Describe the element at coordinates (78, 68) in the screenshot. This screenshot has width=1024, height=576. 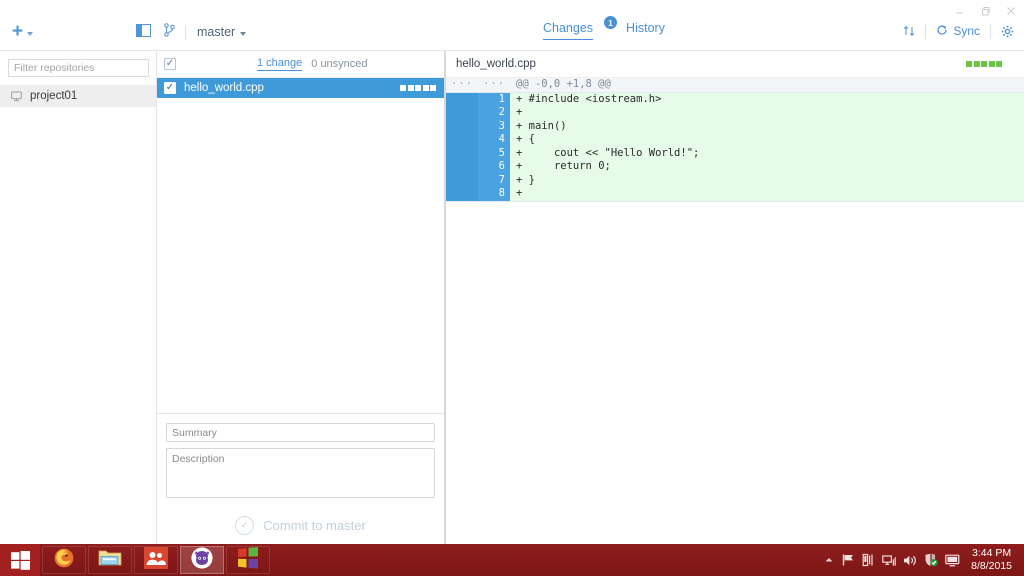
I see `filter-repositories-input` at that location.